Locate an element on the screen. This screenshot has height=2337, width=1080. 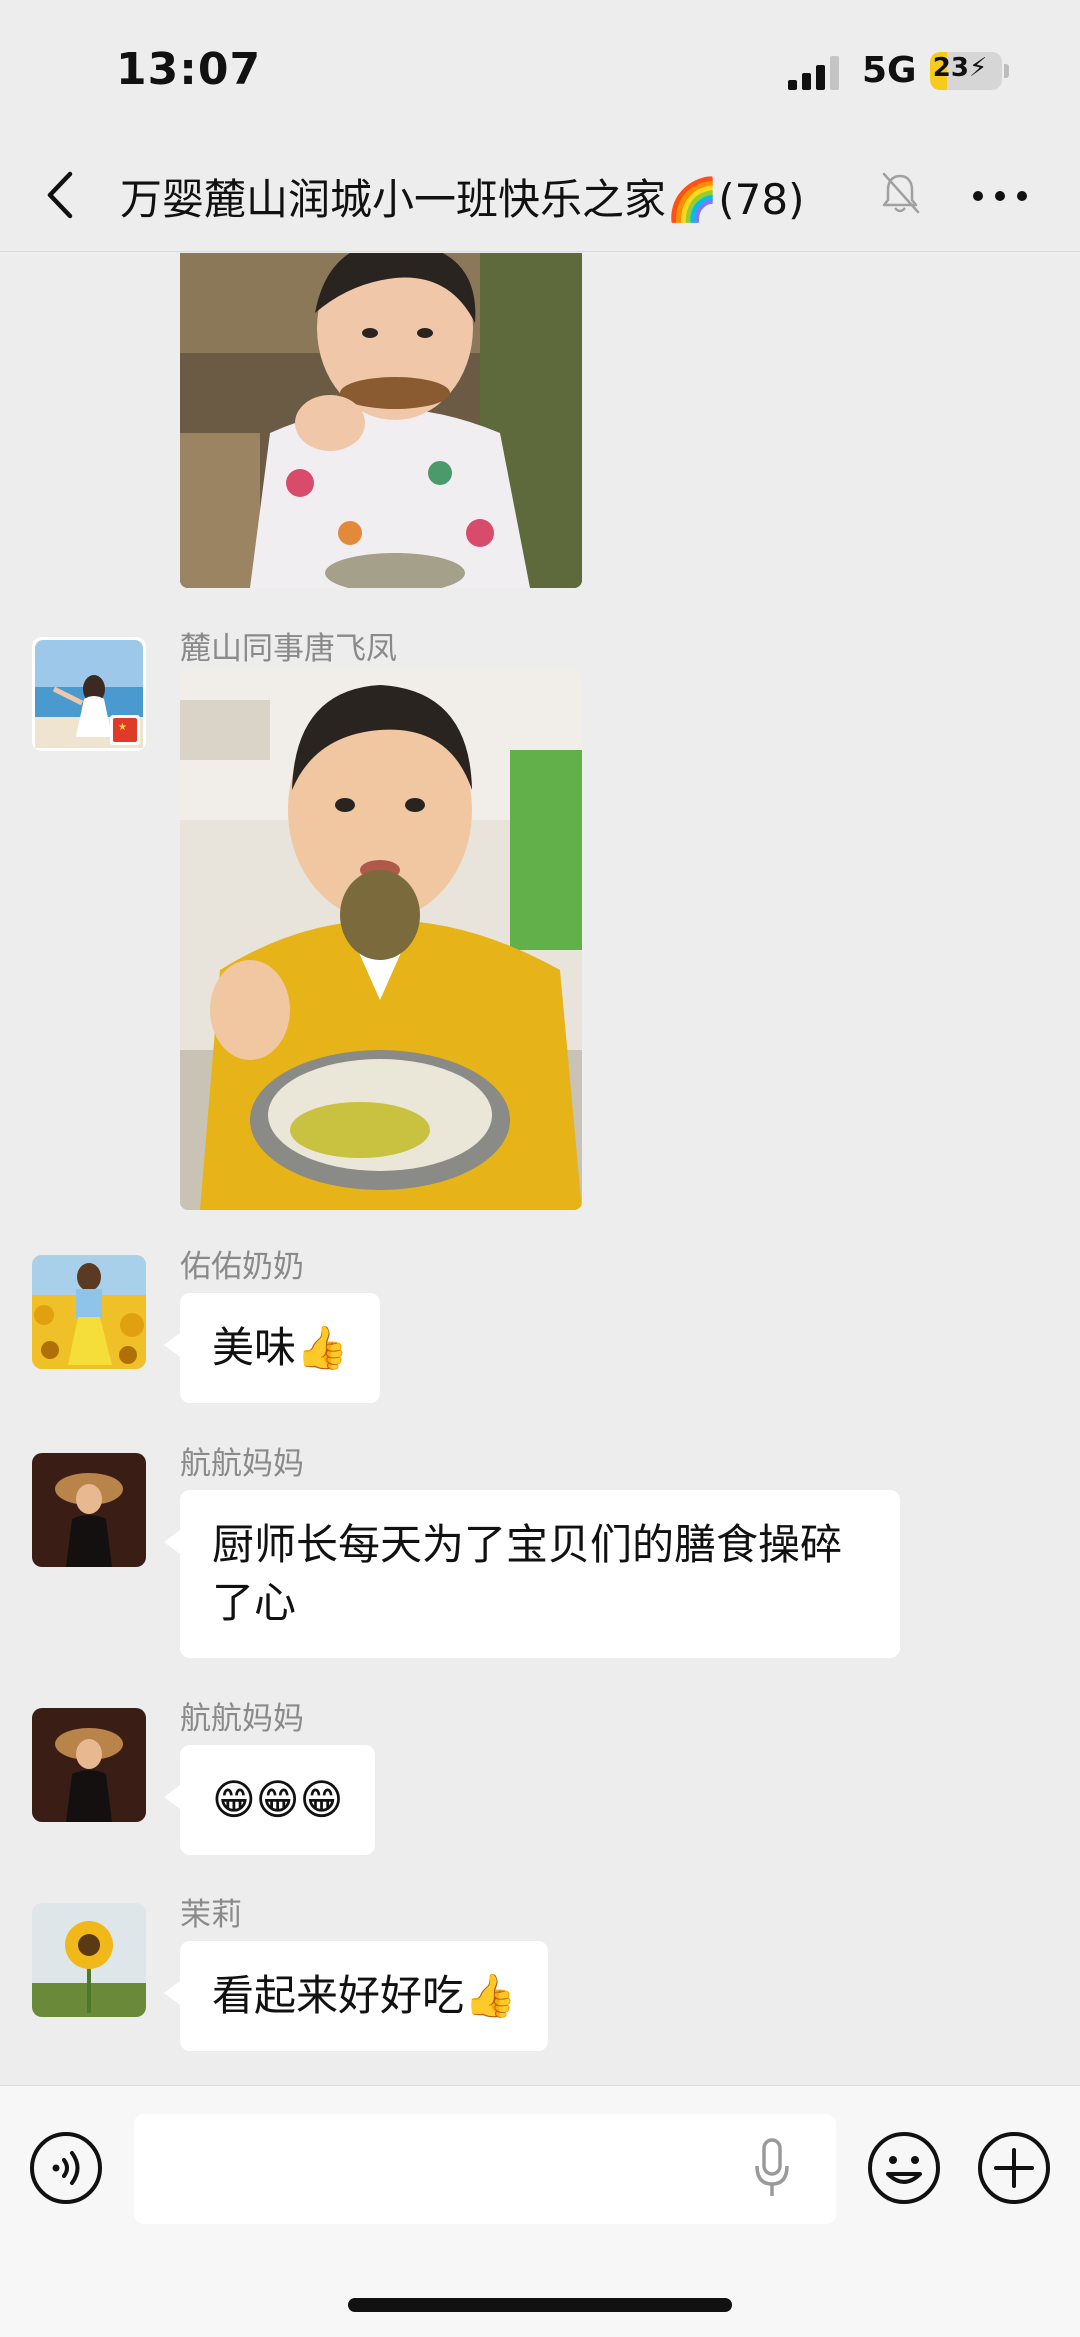
sender-name: 佑佑奶奶 is located at coordinates (242, 1267).